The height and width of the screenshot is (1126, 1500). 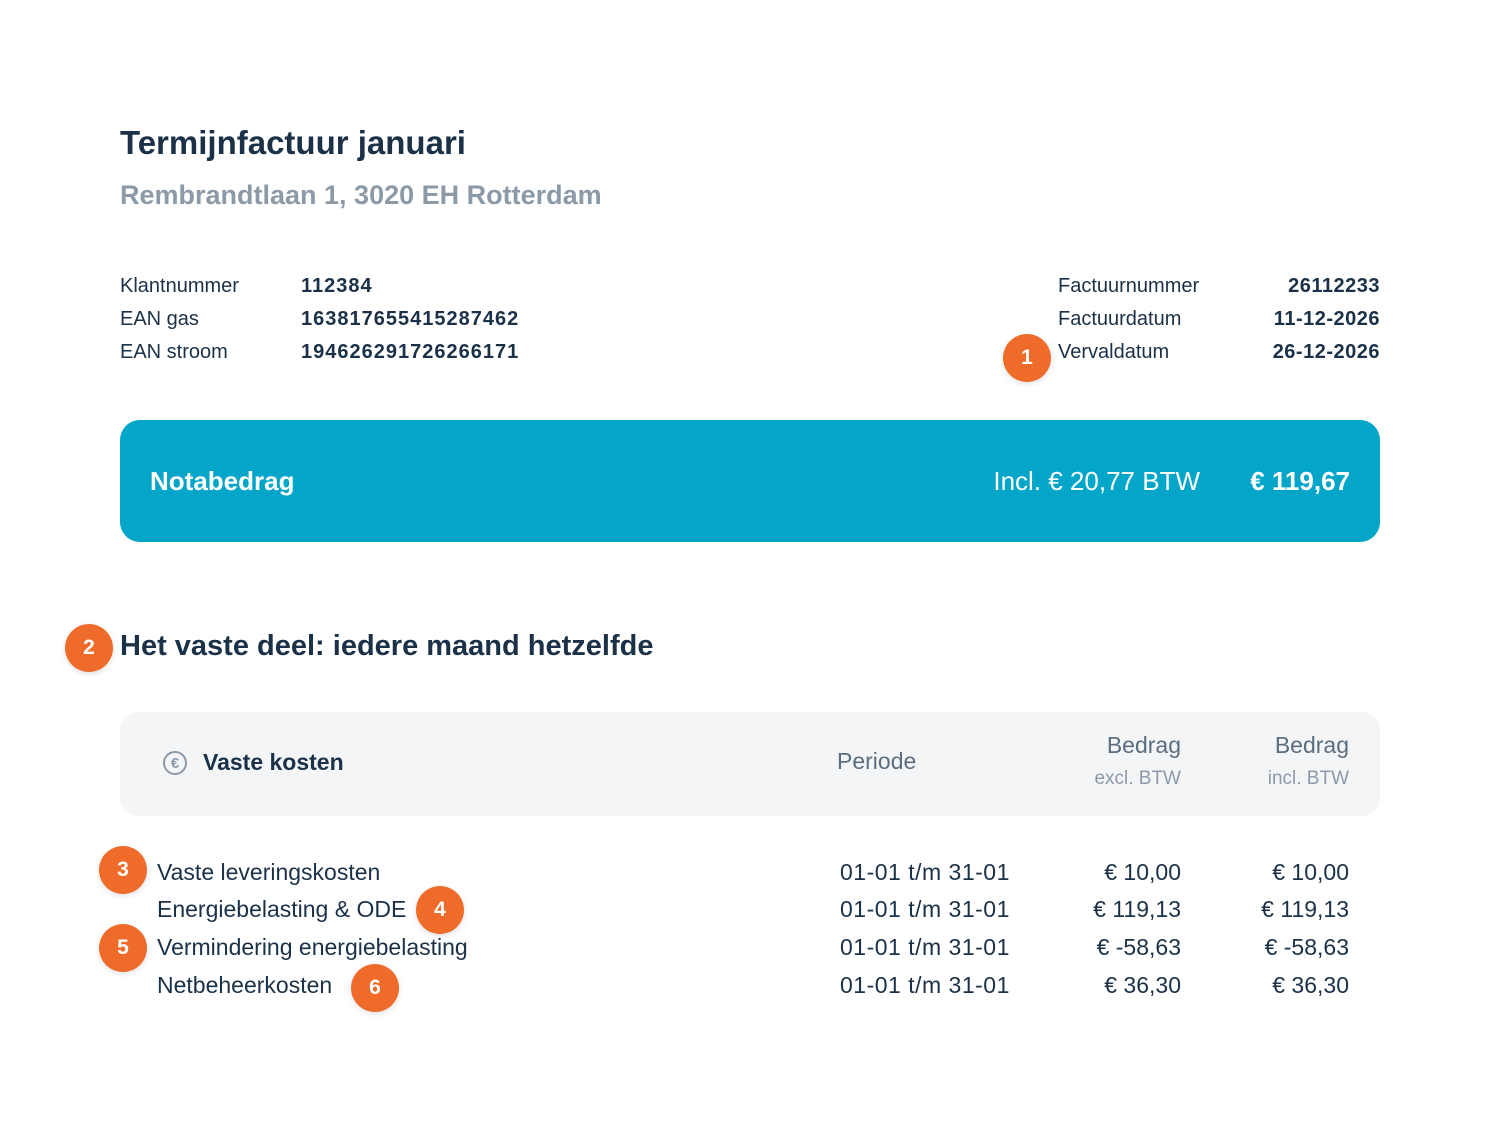 What do you see at coordinates (1334, 286) in the screenshot?
I see `info-value: 26112233` at bounding box center [1334, 286].